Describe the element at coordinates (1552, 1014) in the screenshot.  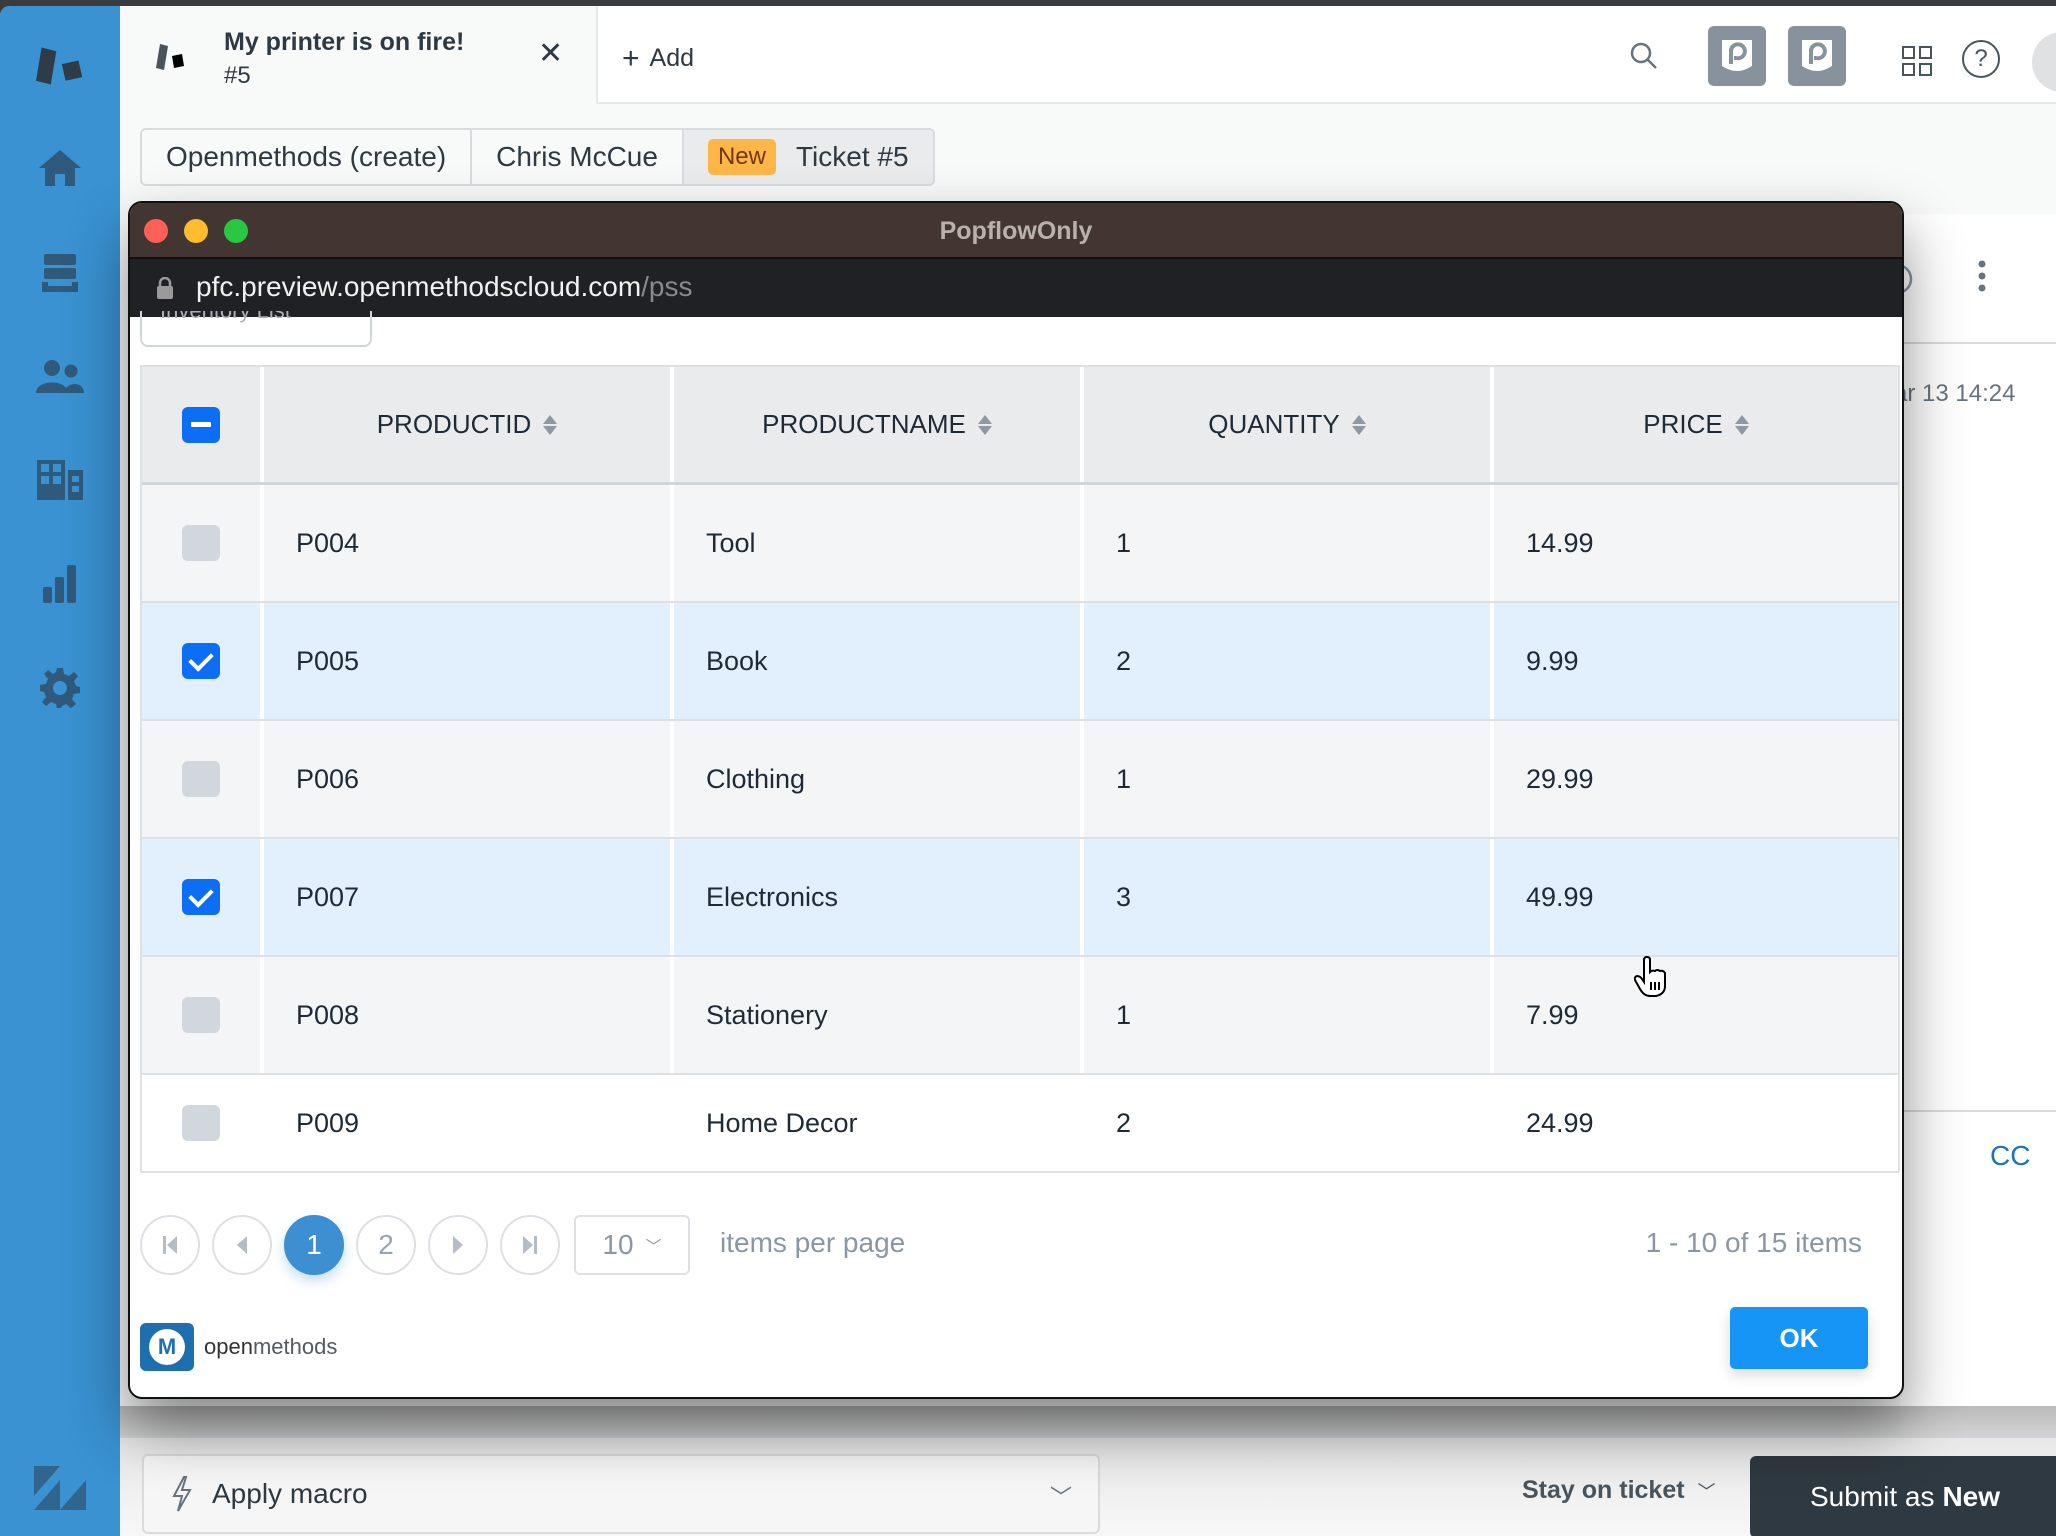
I see `cell-price: 7.99` at that location.